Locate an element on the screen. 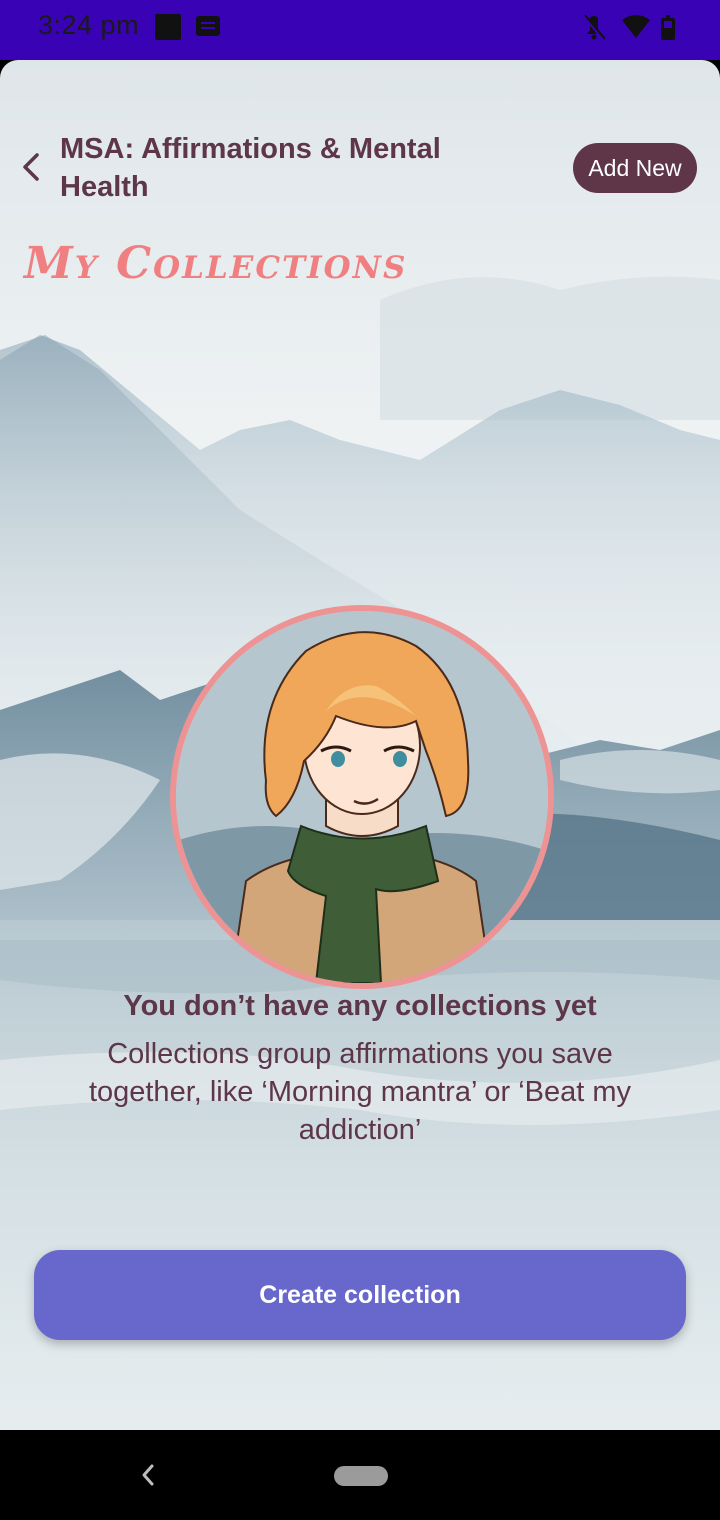  avatar is located at coordinates (362, 797).